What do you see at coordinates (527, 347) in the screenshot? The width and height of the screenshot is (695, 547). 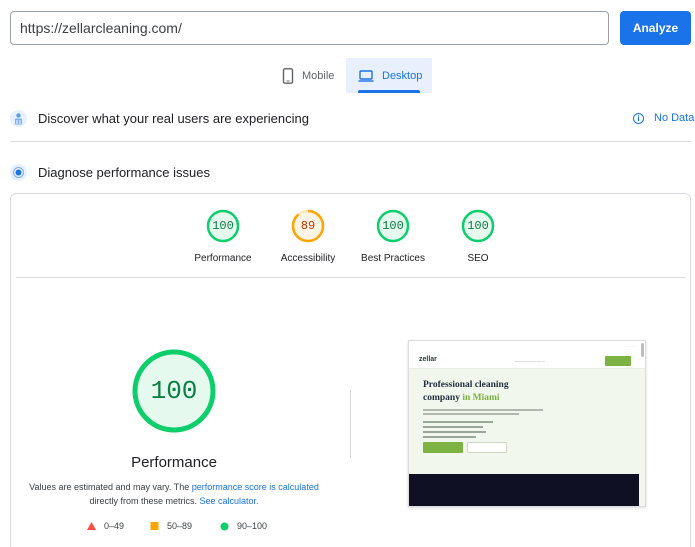 I see `thumb-topbar: · · · · · · · ·` at bounding box center [527, 347].